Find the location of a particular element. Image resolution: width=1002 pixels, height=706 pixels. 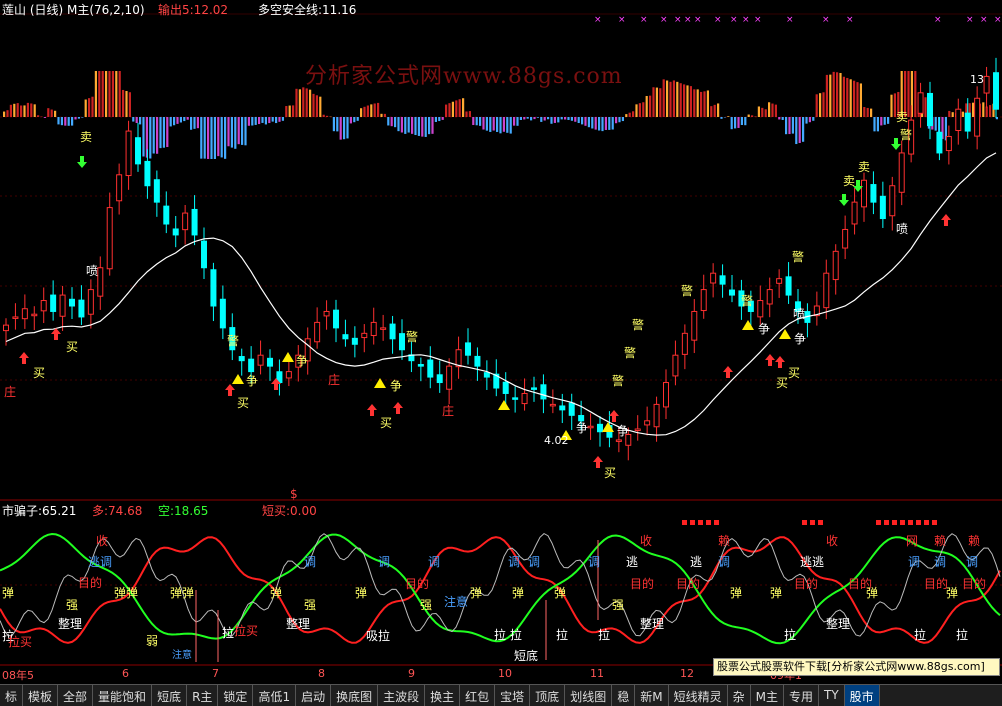

tab-锁定: 锁定 is located at coordinates (235, 695).